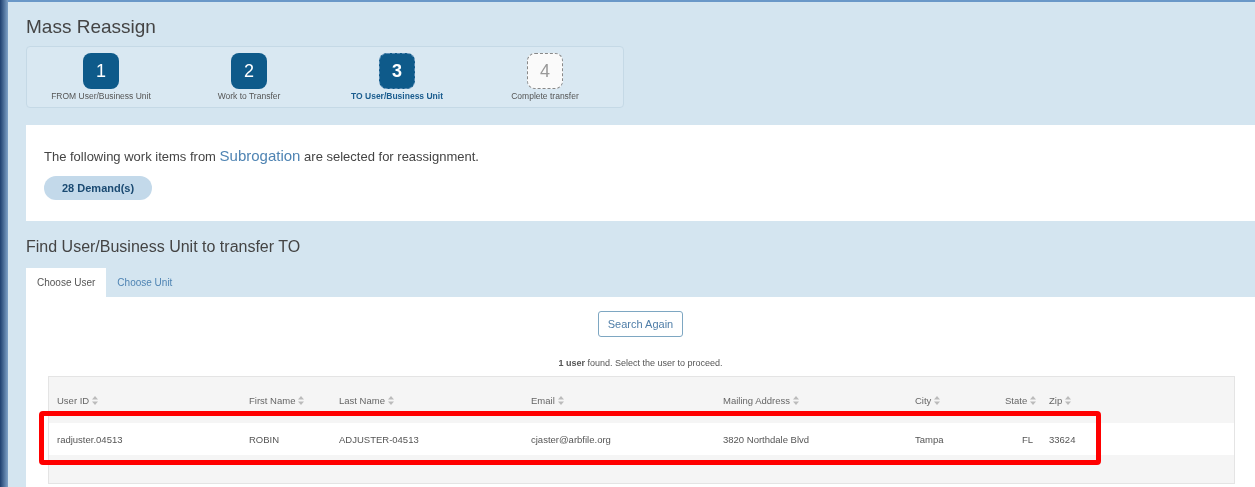 This screenshot has width=1255, height=487. I want to click on step-number: 2, so click(249, 71).